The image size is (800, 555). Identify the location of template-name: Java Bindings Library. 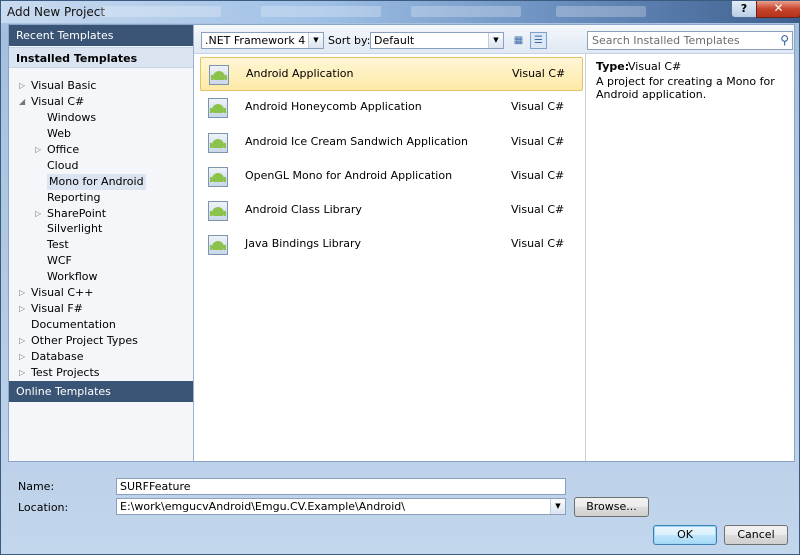
(303, 244).